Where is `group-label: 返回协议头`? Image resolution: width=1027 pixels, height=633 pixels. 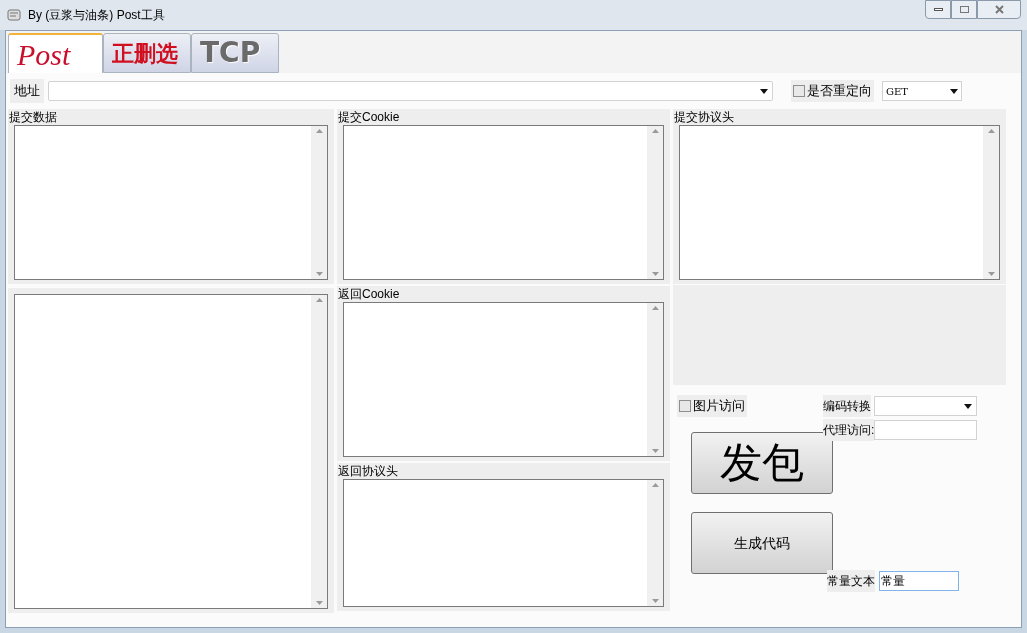 group-label: 返回协议头 is located at coordinates (368, 471).